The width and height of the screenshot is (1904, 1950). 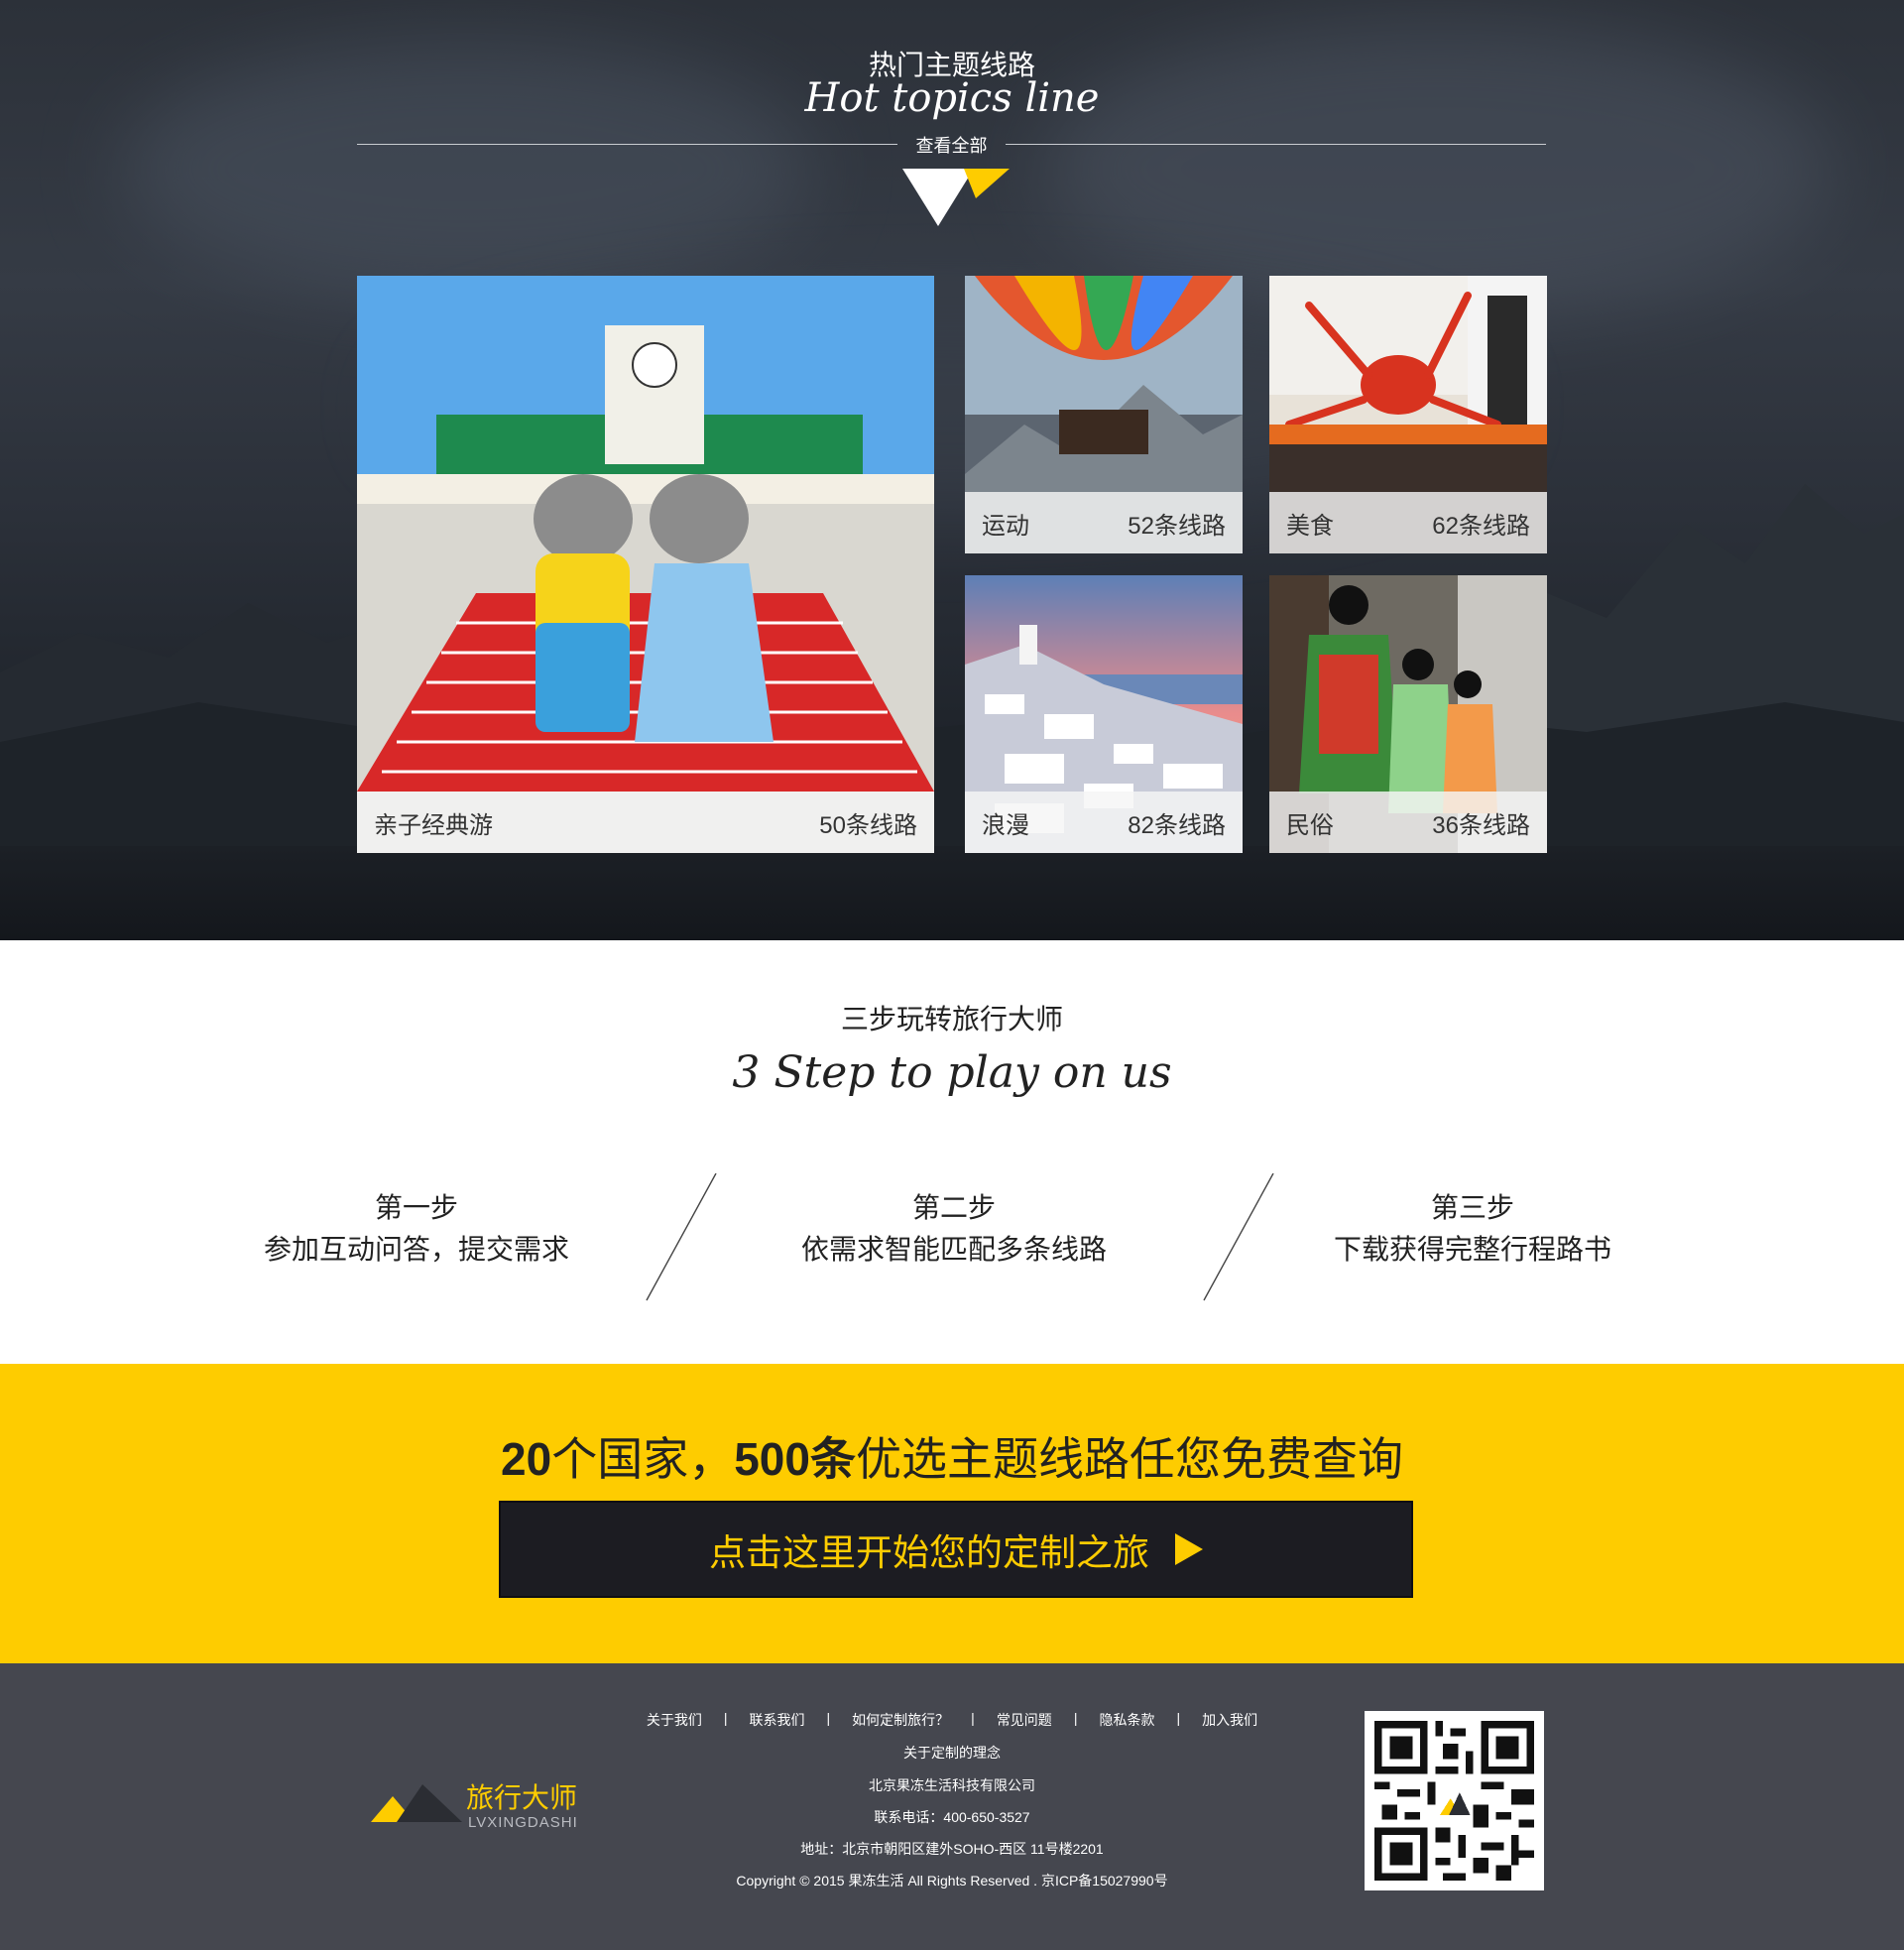 I want to click on footer-link-contact: 联系我们, so click(x=777, y=1720).